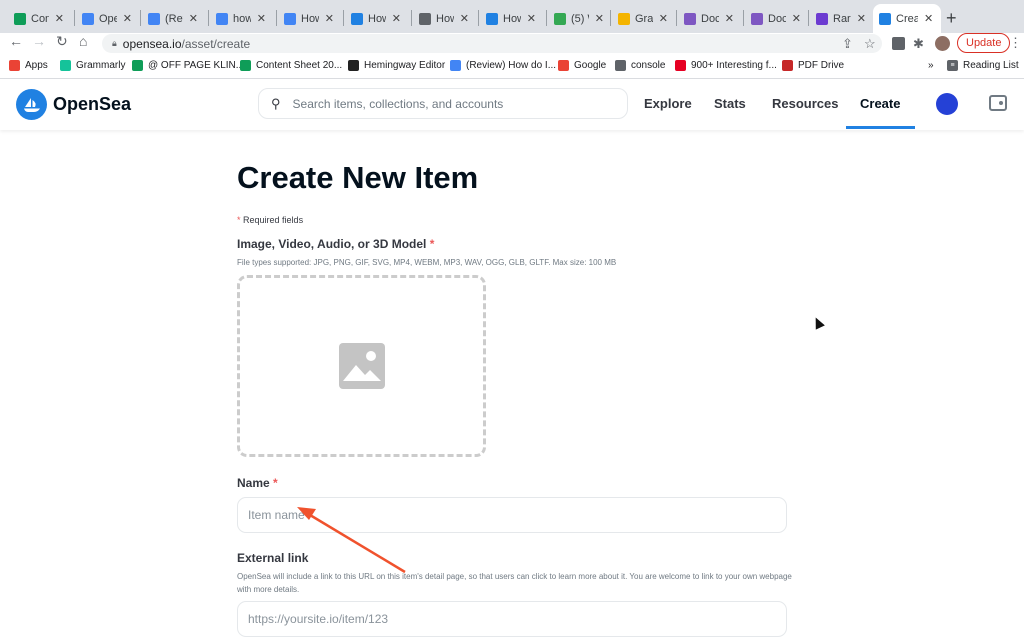  I want to click on new-tab-button: +, so click(951, 18).